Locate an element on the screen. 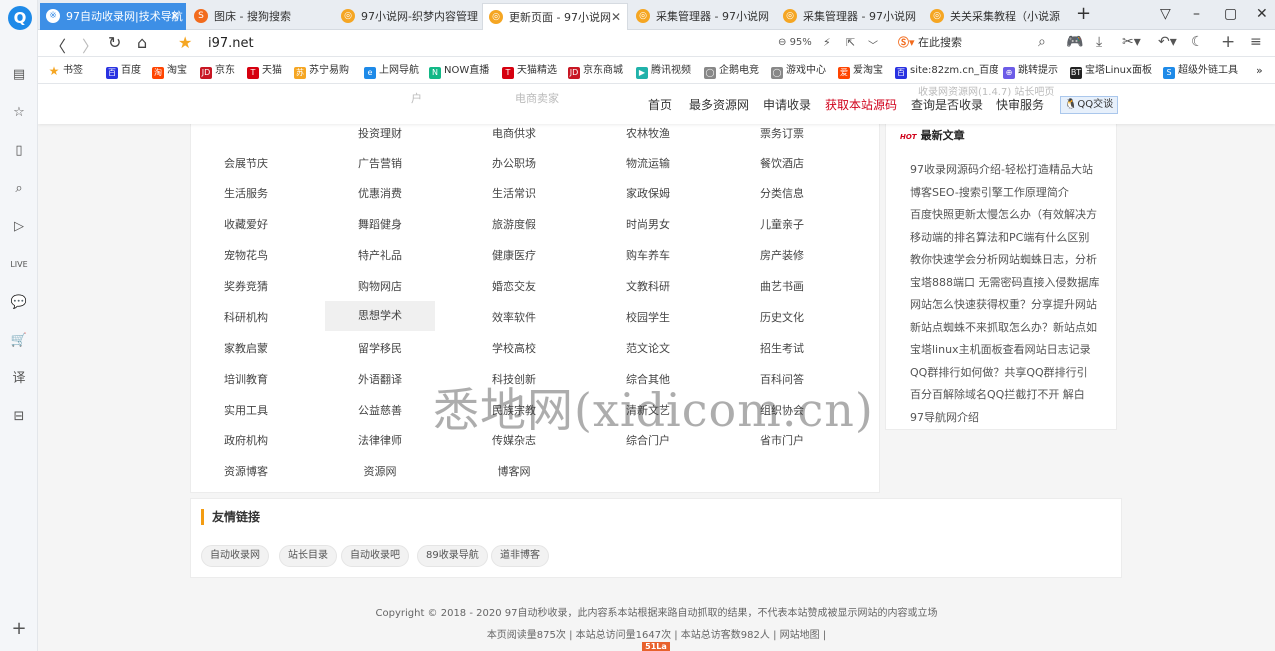 The width and height of the screenshot is (1275, 651). bookmark-item: ◯ 企鹅电竞 is located at coordinates (731, 70).